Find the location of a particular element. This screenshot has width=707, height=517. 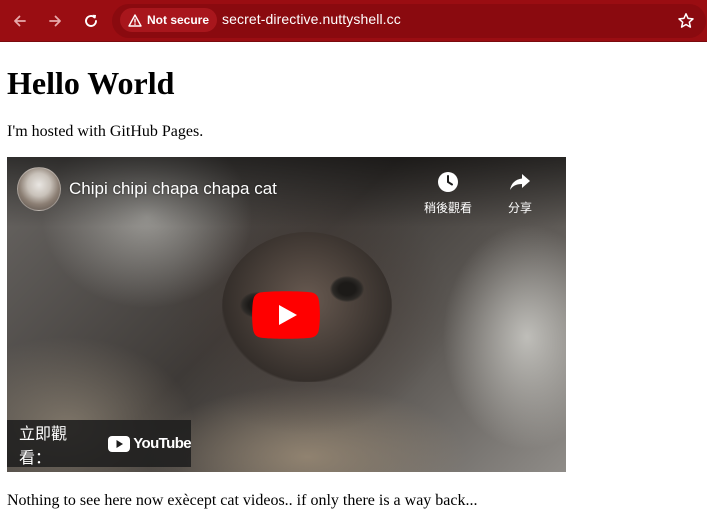

play-icon is located at coordinates (286, 315).